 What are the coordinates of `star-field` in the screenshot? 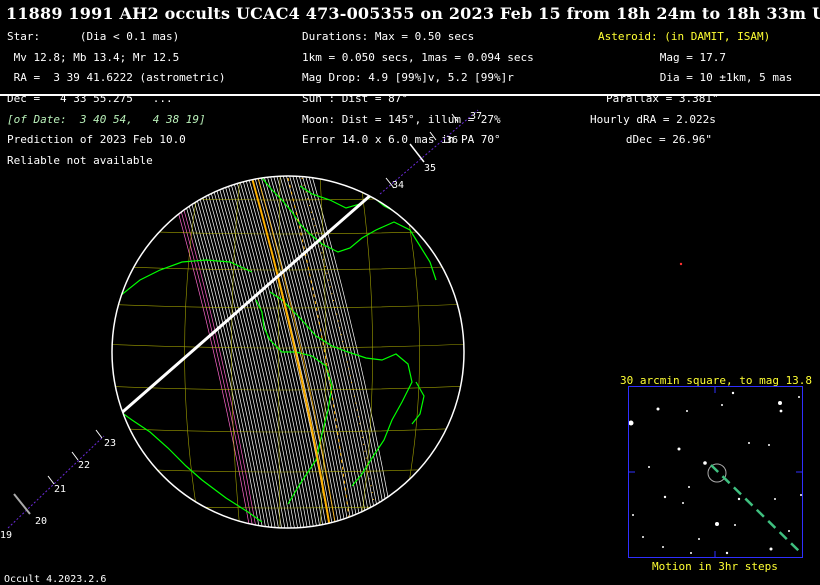 It's located at (715, 472).